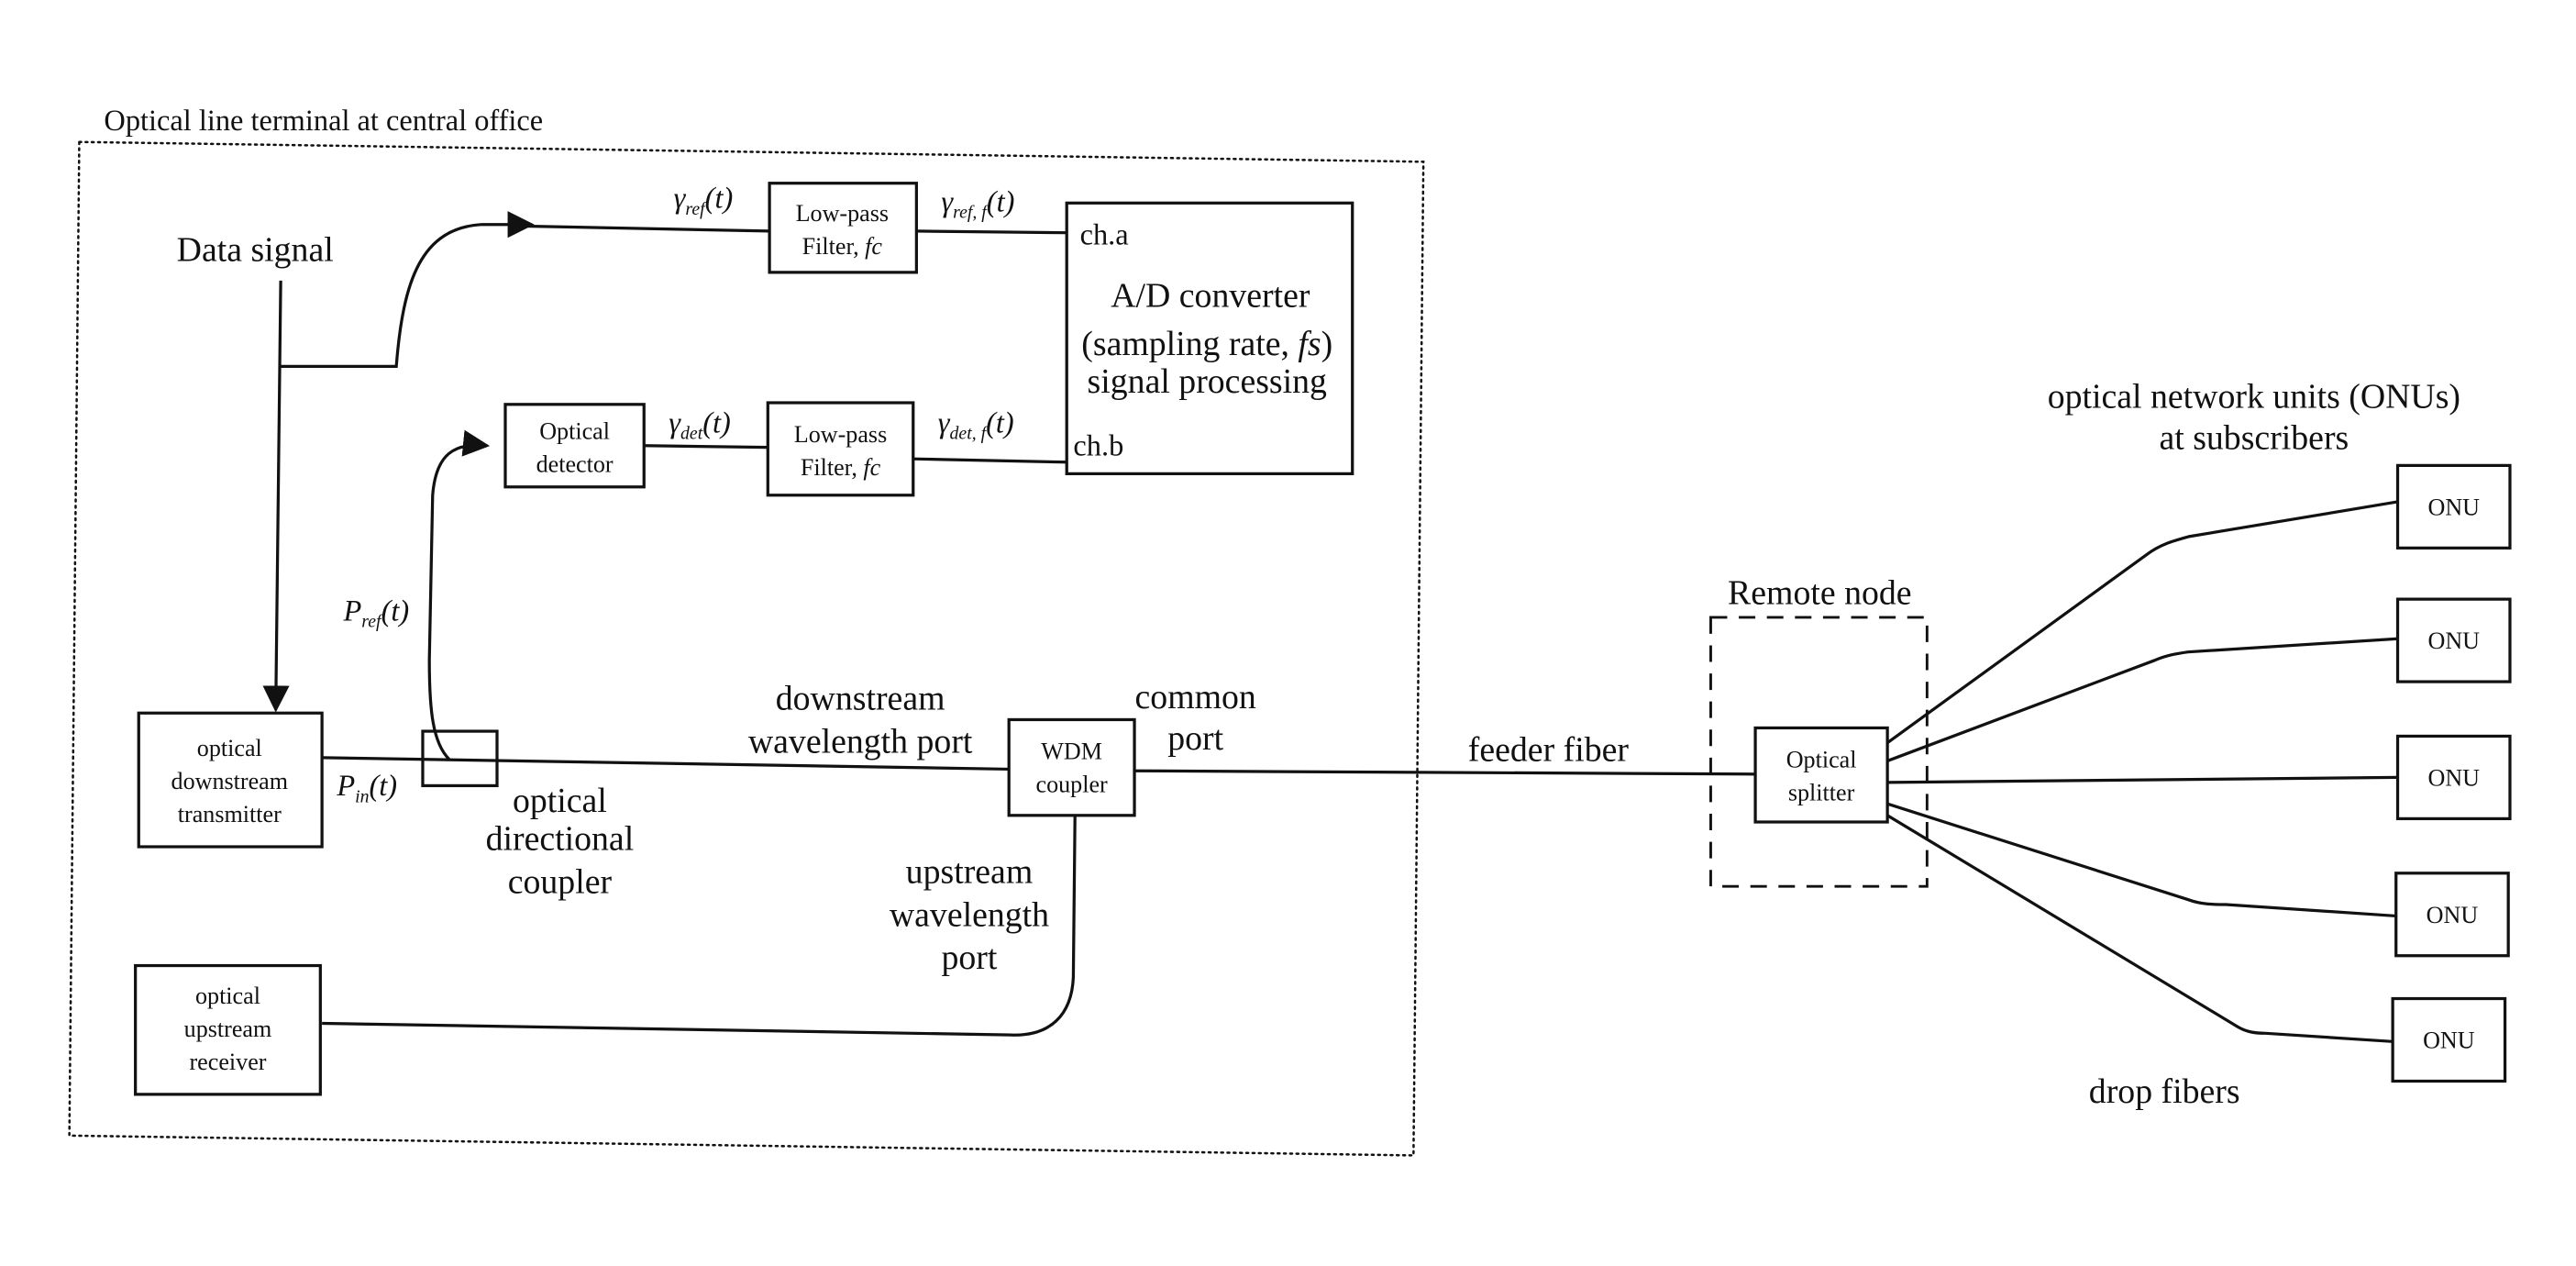 The image size is (2576, 1266). I want to click on optical-detector: Optical detector, so click(574, 446).